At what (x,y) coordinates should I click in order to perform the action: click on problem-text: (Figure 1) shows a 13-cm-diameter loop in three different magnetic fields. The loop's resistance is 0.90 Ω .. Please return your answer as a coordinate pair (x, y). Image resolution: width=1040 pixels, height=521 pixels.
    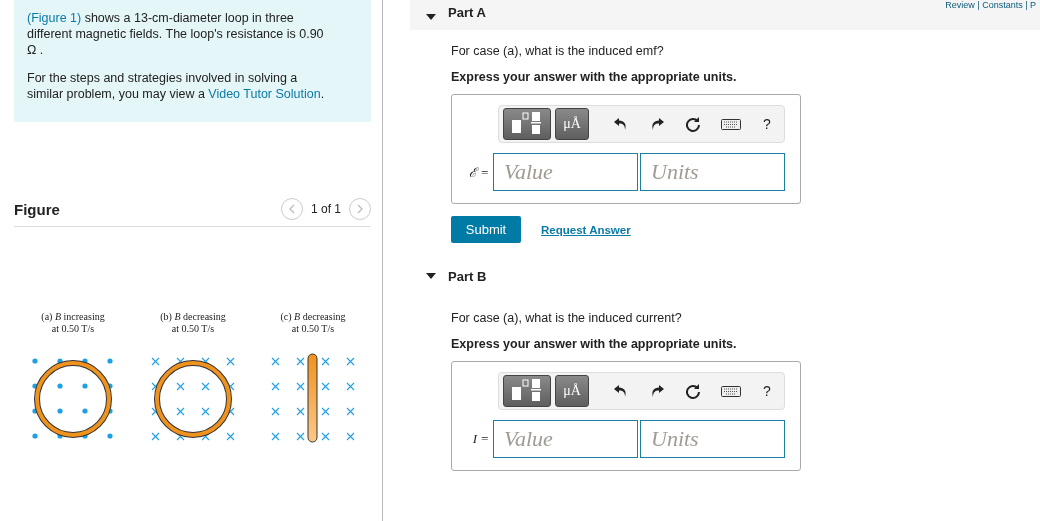
    Looking at the image, I should click on (176, 34).